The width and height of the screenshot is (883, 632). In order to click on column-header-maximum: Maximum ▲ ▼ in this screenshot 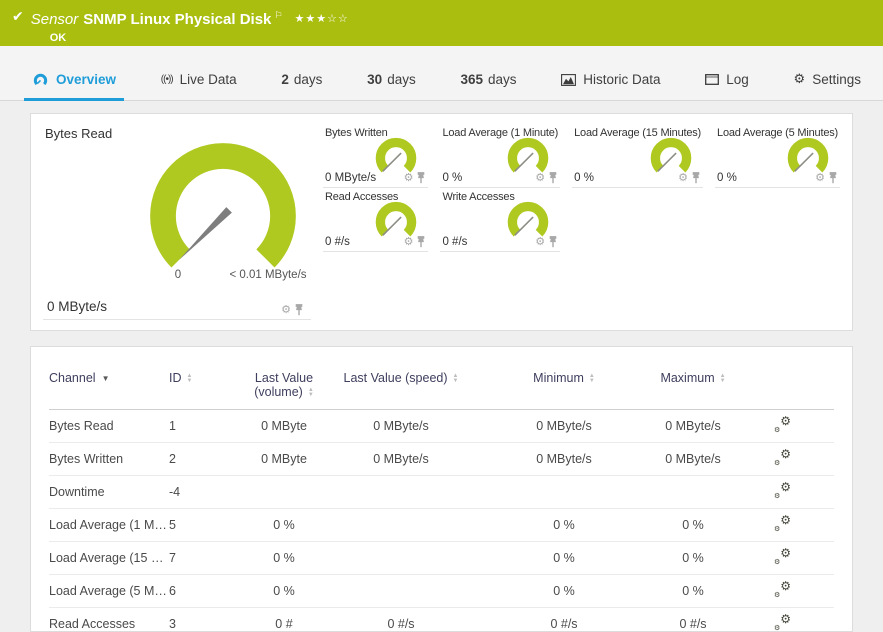, I will do `click(693, 386)`.